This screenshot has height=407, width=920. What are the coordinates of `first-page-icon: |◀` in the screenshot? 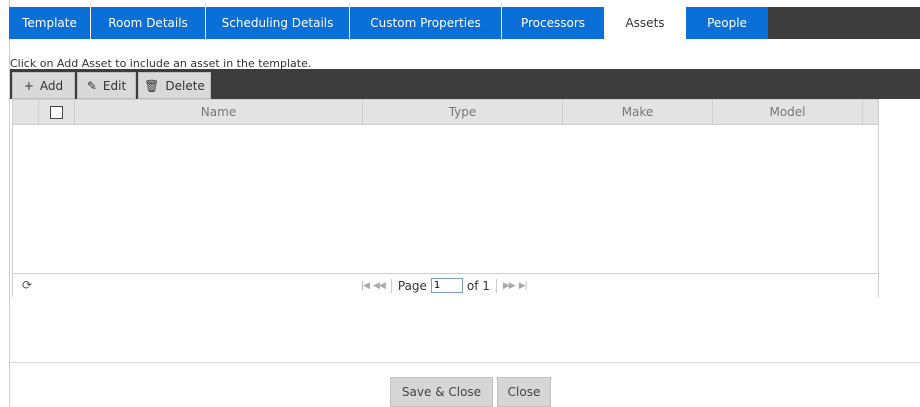 It's located at (365, 286).